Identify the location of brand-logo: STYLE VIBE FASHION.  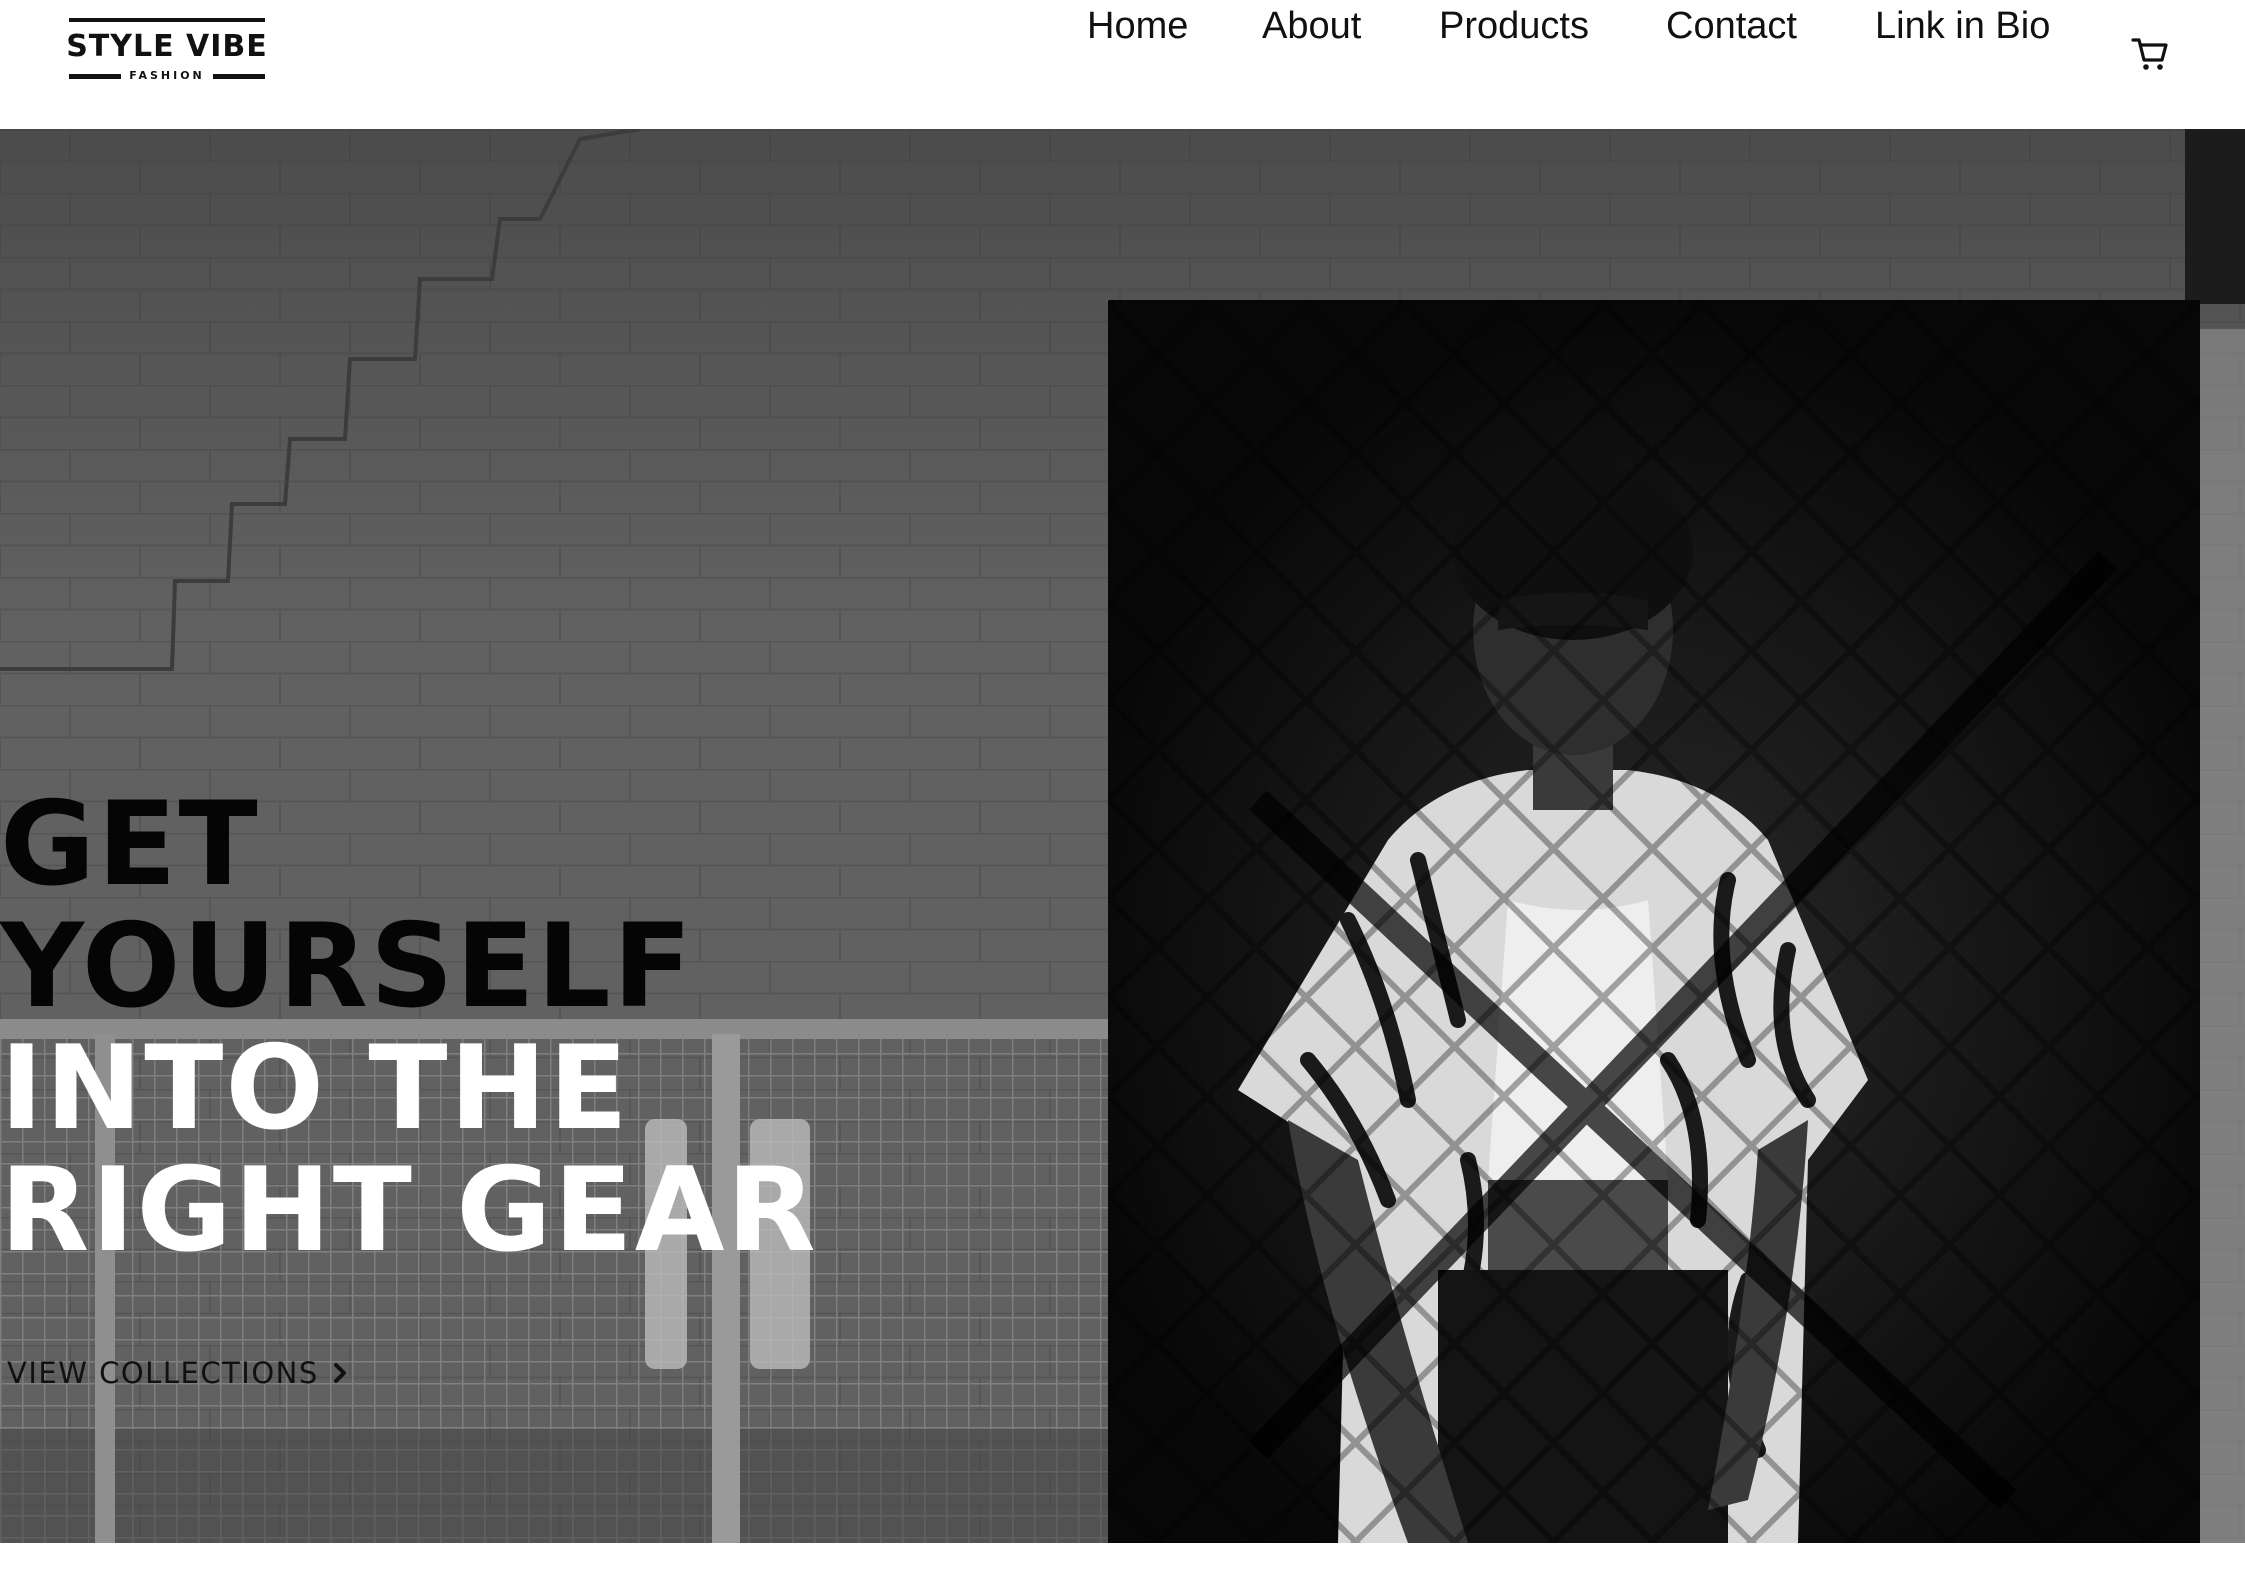
(167, 50).